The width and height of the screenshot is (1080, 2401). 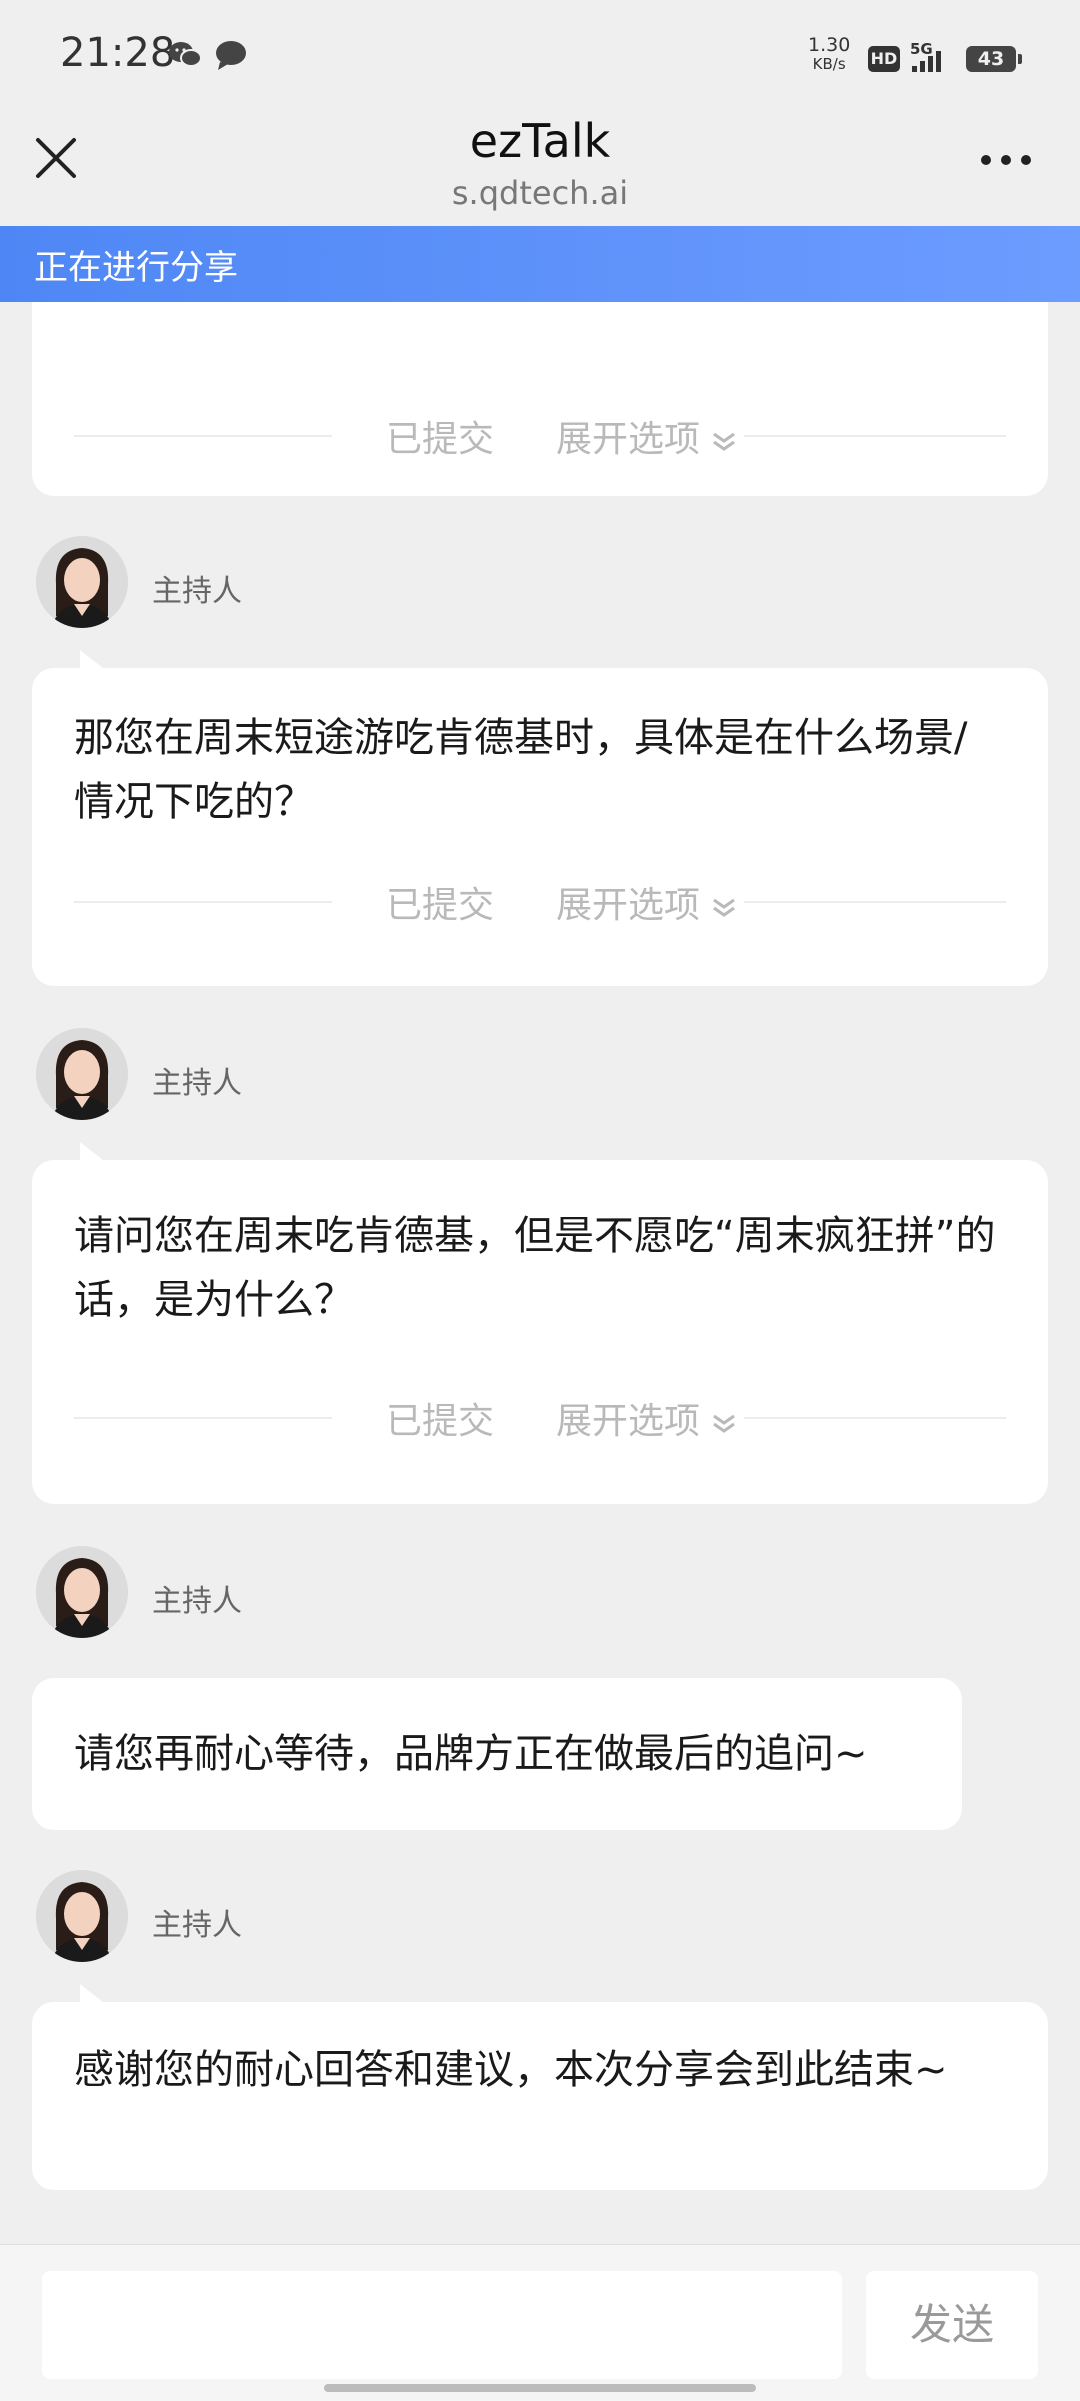 I want to click on status-bar: 21:28 1.30 KB/s HD 5G 43, so click(x=540, y=55).